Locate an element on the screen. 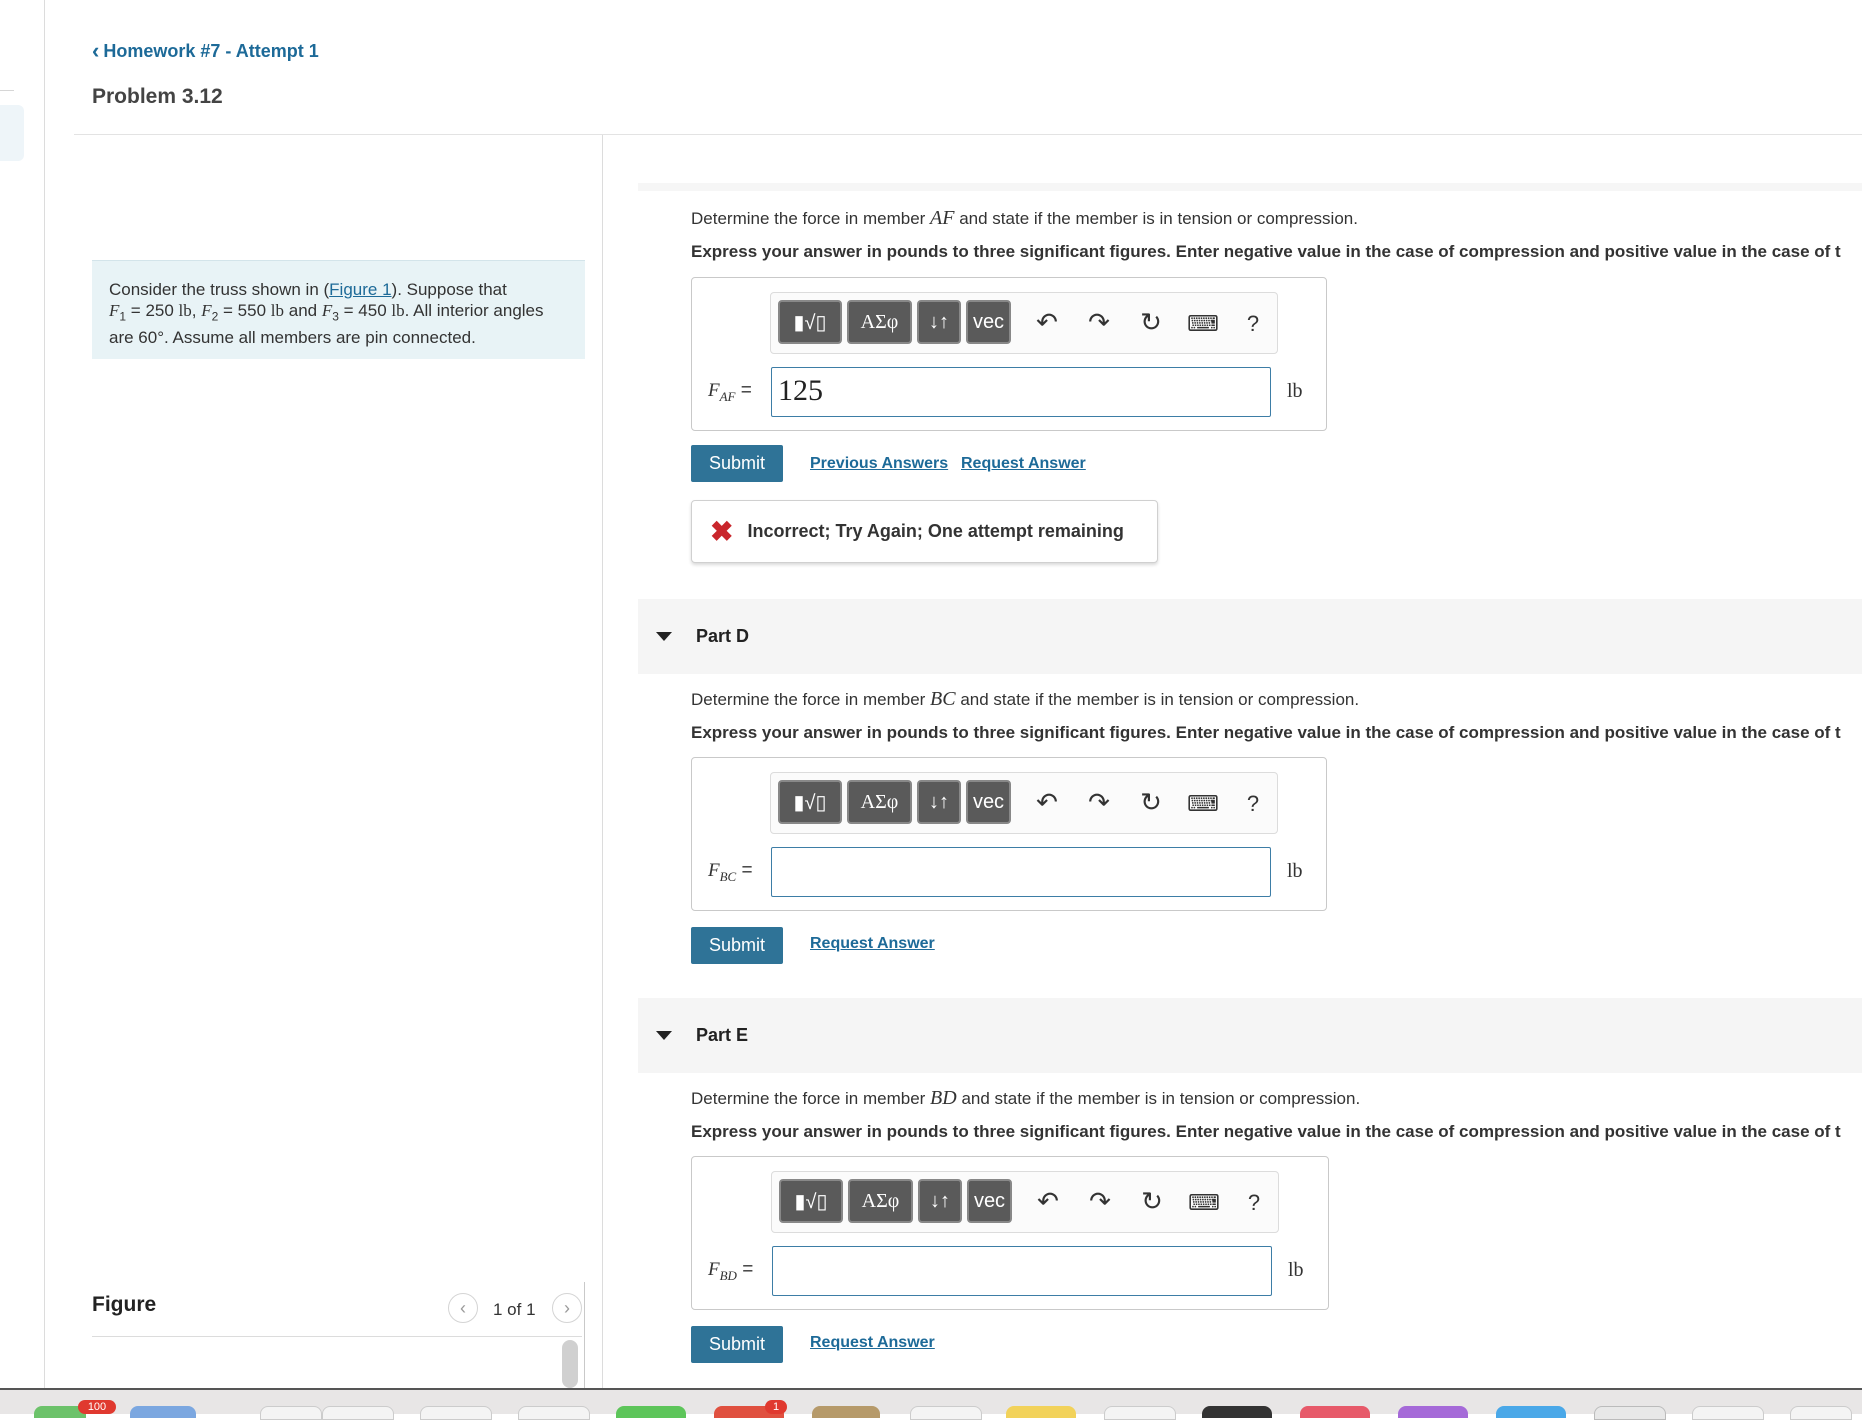 The width and height of the screenshot is (1862, 1420). left-rail is located at coordinates (22, 694).